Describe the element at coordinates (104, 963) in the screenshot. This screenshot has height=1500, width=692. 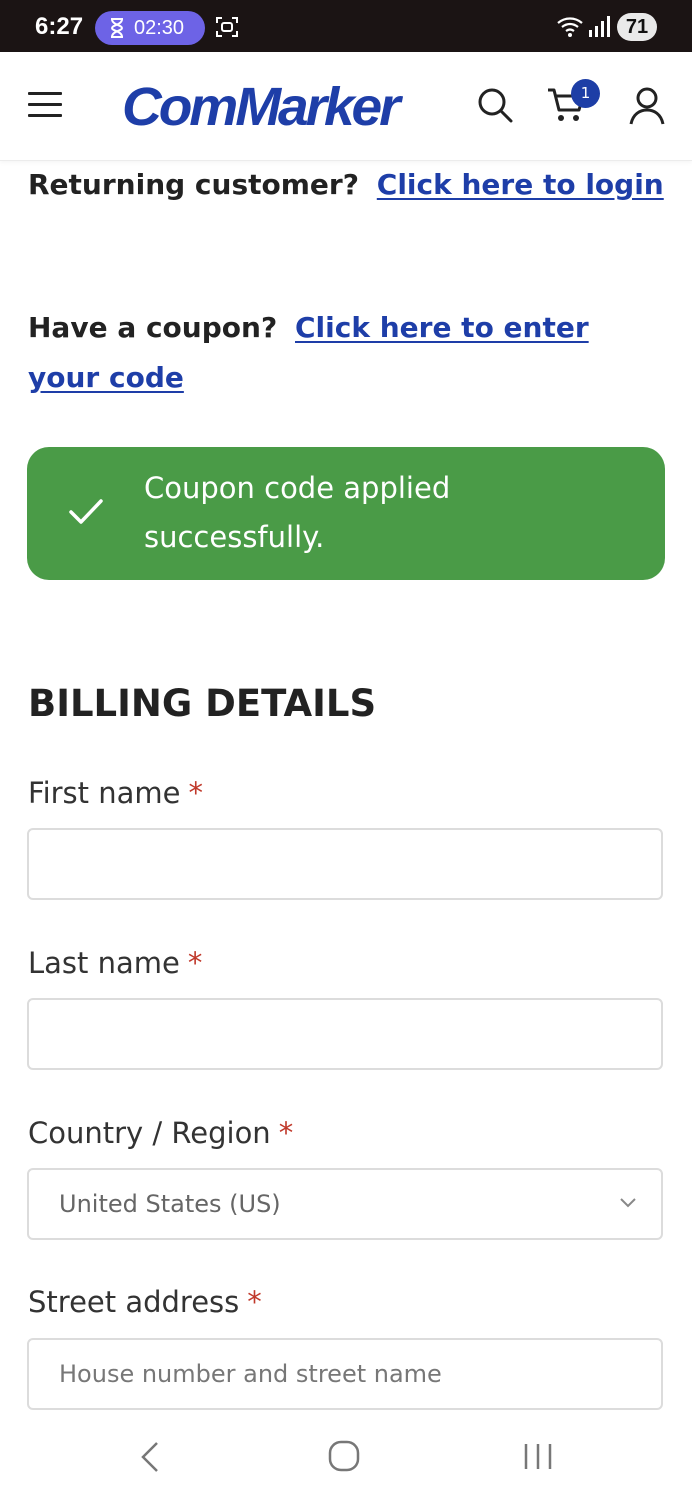
I see `last-name-label-text: Last name` at that location.